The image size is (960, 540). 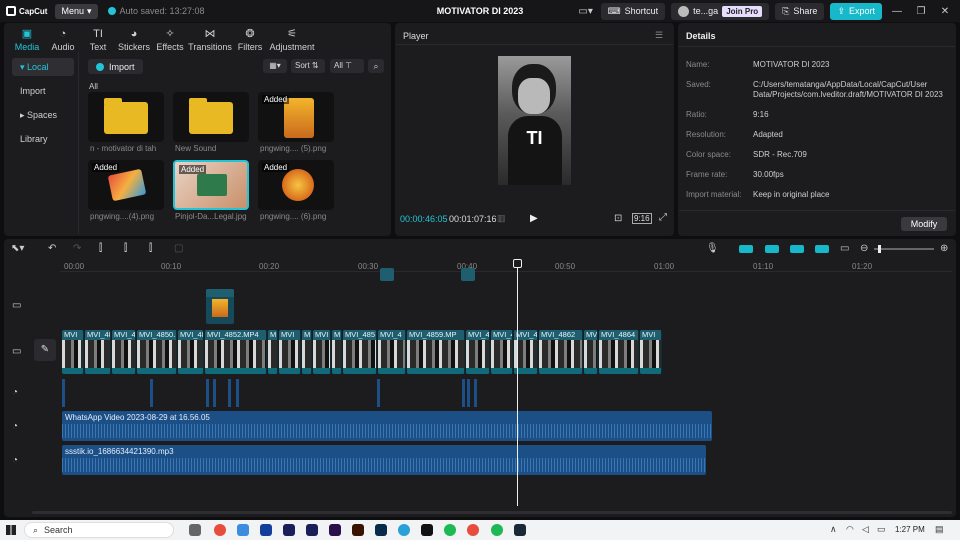 What do you see at coordinates (335, 530) in the screenshot?
I see `premiere-icon` at bounding box center [335, 530].